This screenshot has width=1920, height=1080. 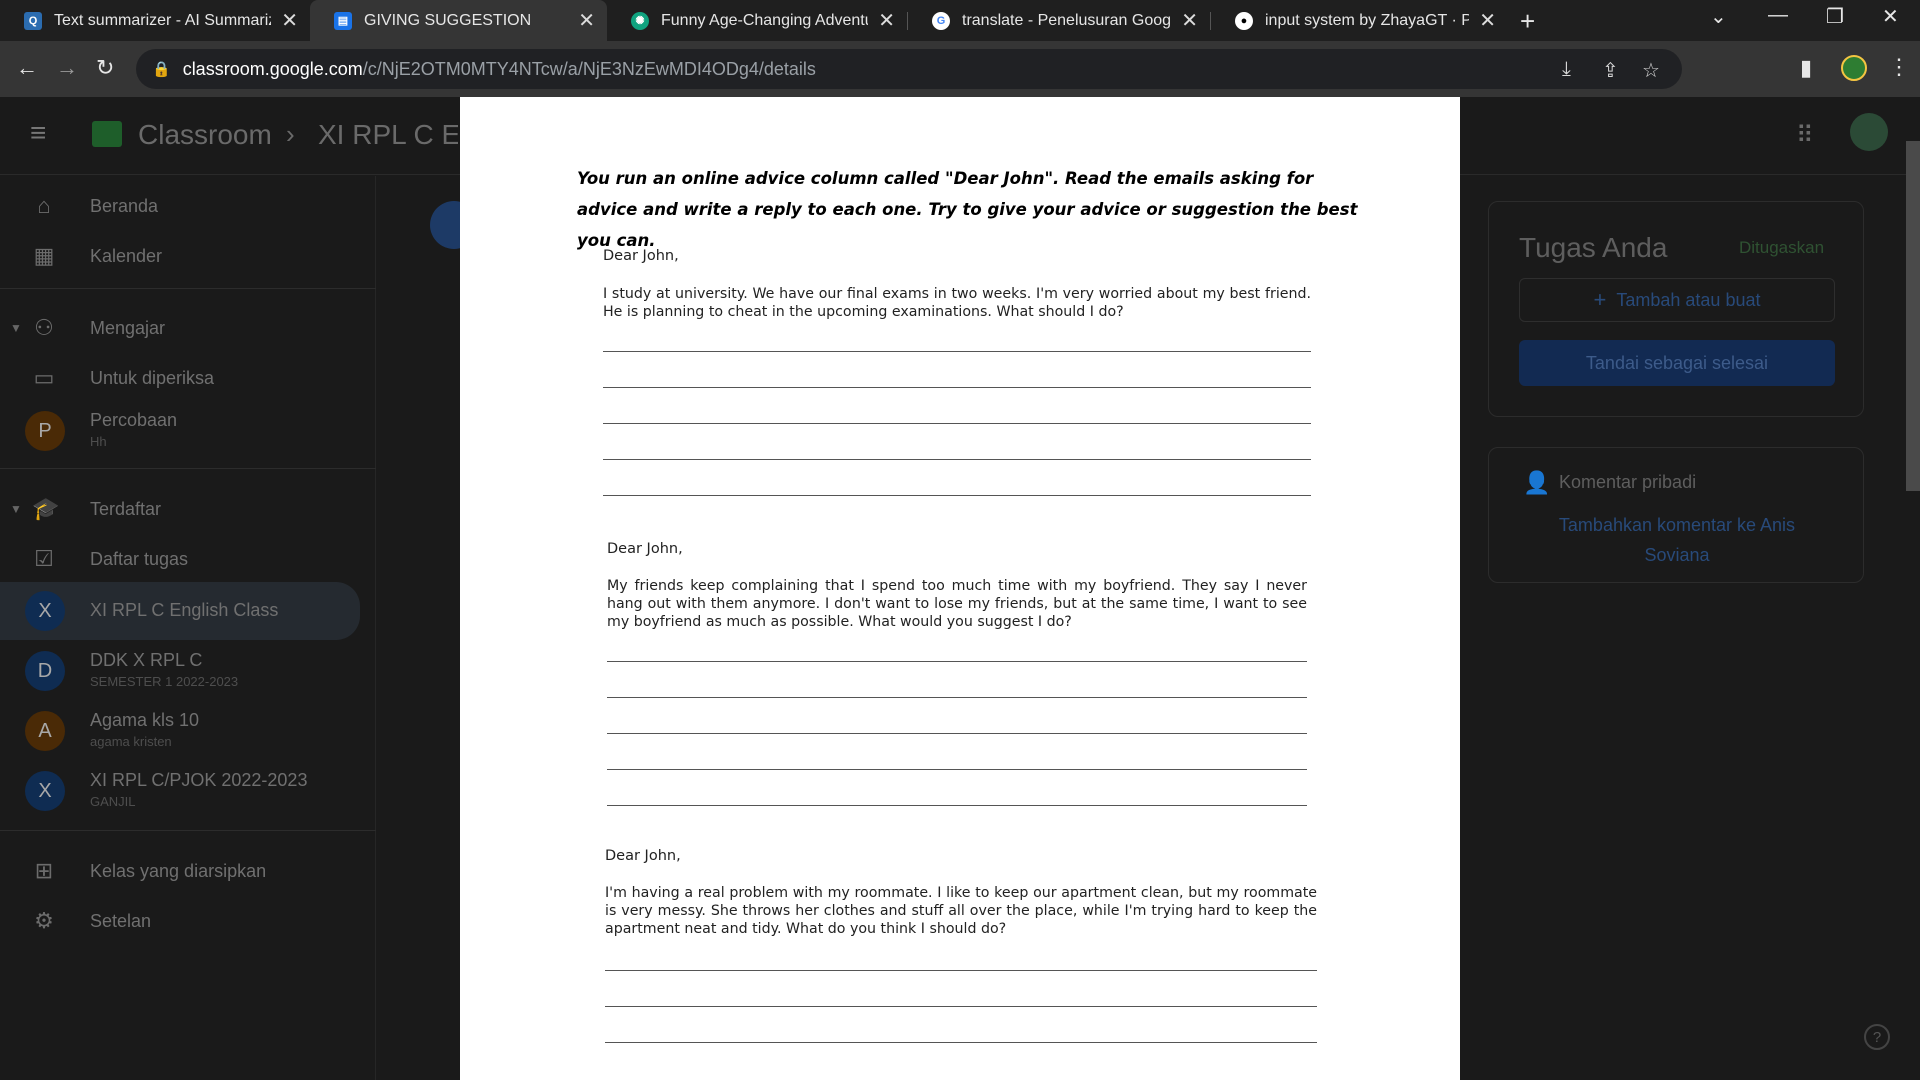 I want to click on new-tab-button: +, so click(x=1527, y=21).